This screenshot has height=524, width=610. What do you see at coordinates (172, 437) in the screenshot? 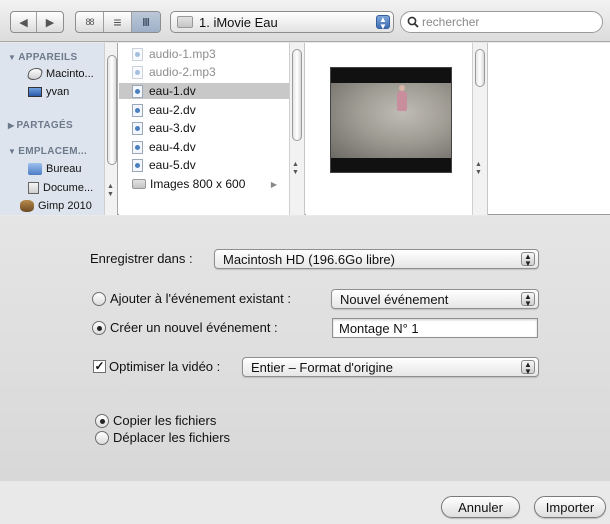
I see `move-files-label: Déplacer les fichiers` at bounding box center [172, 437].